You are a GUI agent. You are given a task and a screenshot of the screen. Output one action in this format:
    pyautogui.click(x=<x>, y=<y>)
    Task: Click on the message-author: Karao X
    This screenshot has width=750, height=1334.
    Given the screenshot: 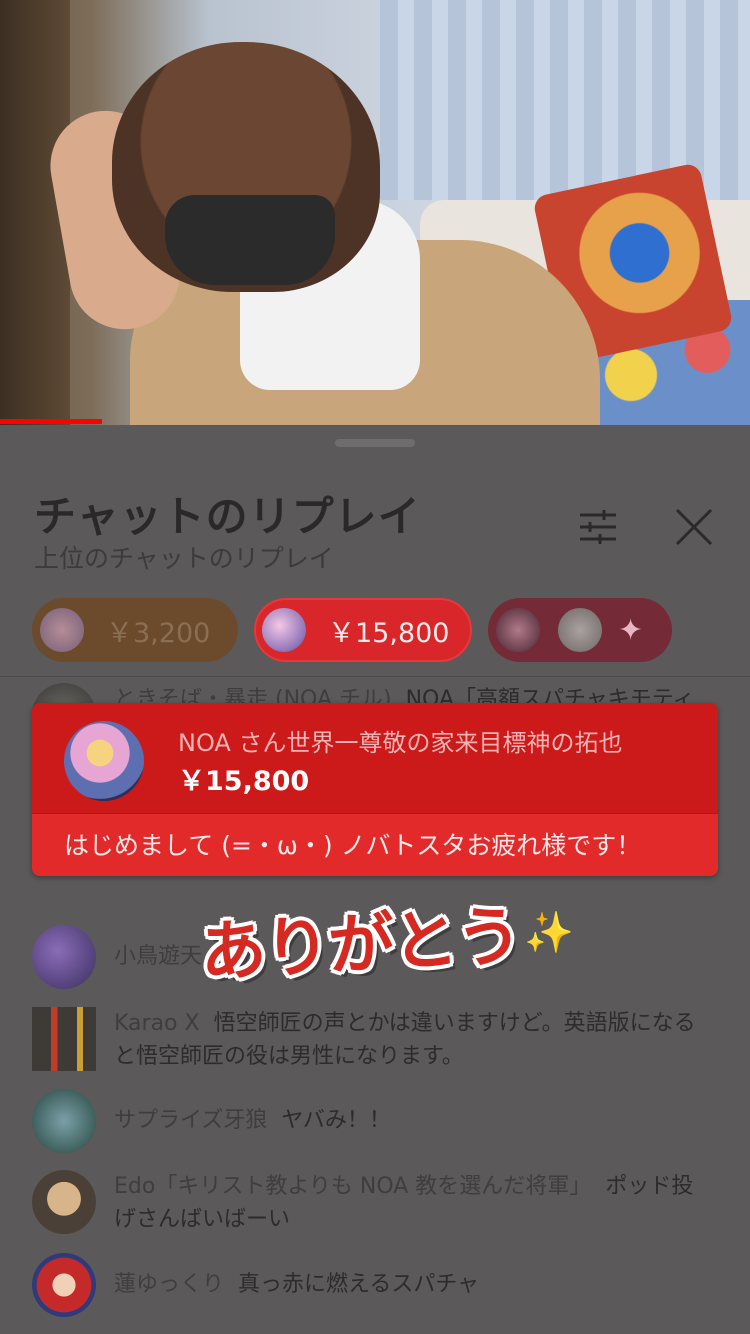 What is the action you would take?
    pyautogui.click(x=157, y=1023)
    